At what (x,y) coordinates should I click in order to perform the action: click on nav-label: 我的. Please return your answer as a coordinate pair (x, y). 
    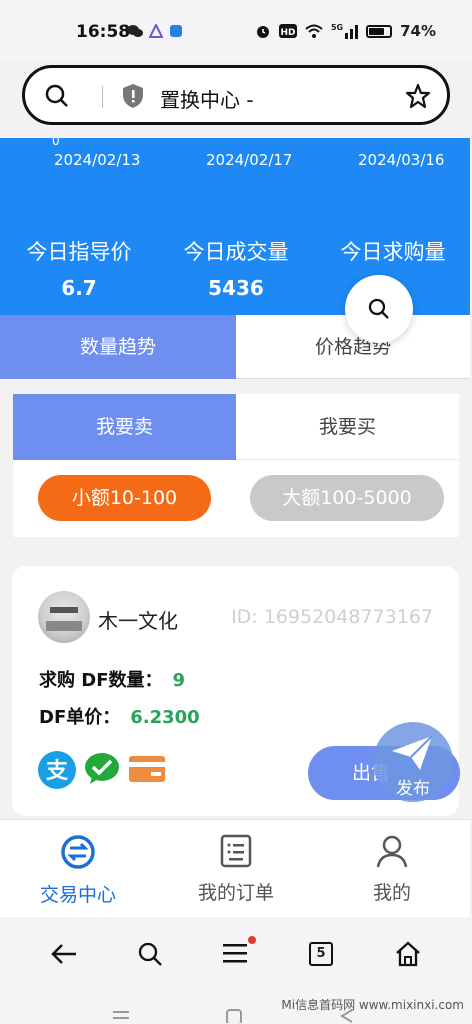
    Looking at the image, I should click on (391, 893).